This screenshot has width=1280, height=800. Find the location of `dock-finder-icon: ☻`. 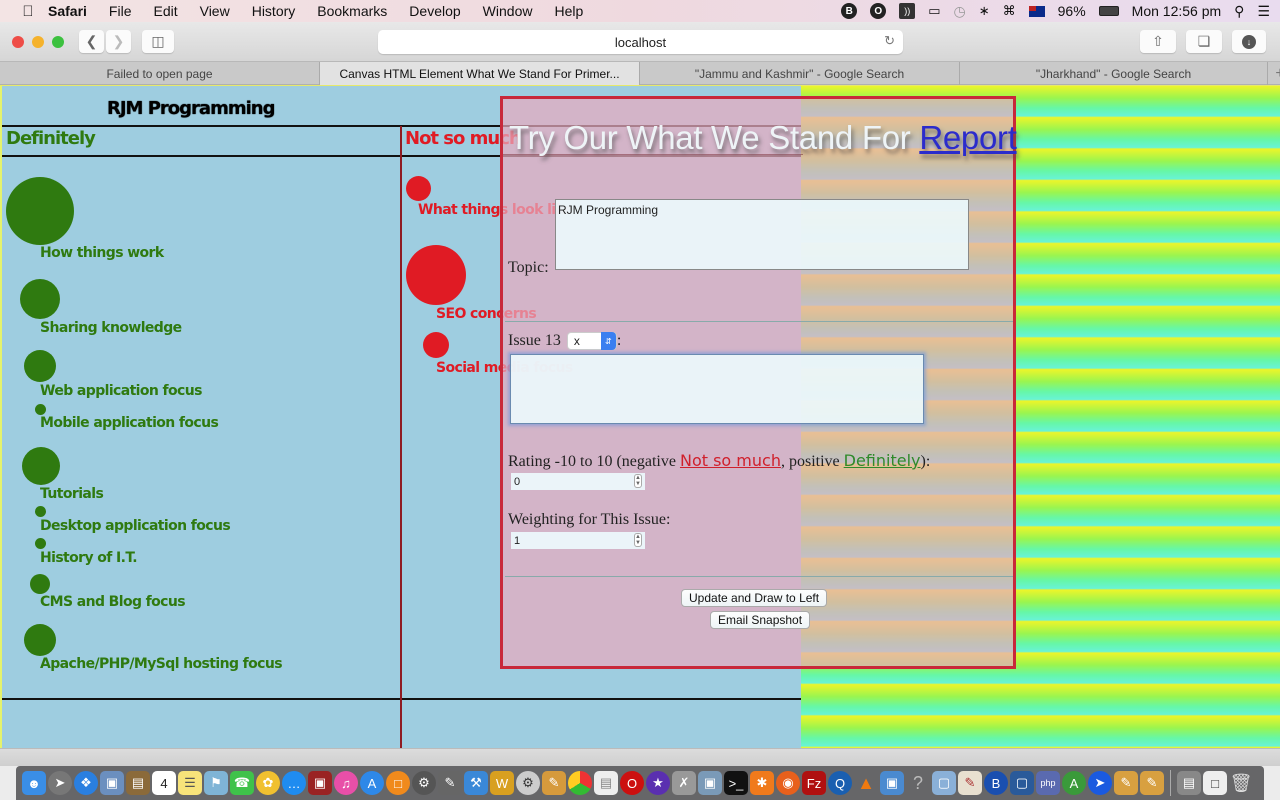

dock-finder-icon: ☻ is located at coordinates (34, 783).